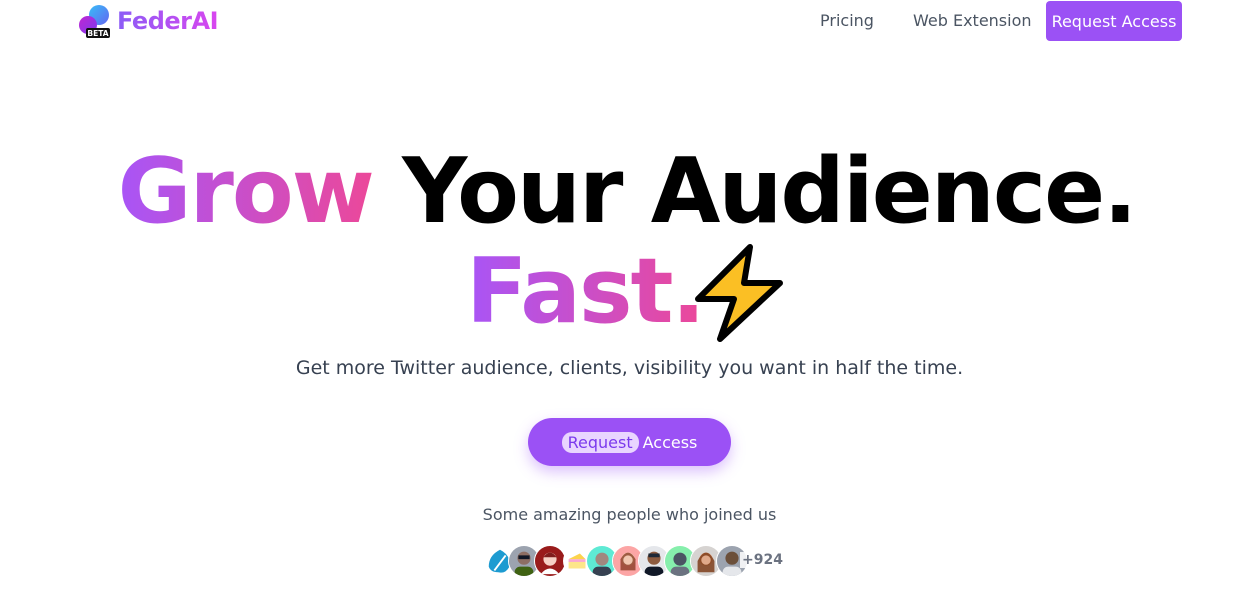 The width and height of the screenshot is (1253, 611). What do you see at coordinates (634, 562) in the screenshot?
I see `avatar-stack` at bounding box center [634, 562].